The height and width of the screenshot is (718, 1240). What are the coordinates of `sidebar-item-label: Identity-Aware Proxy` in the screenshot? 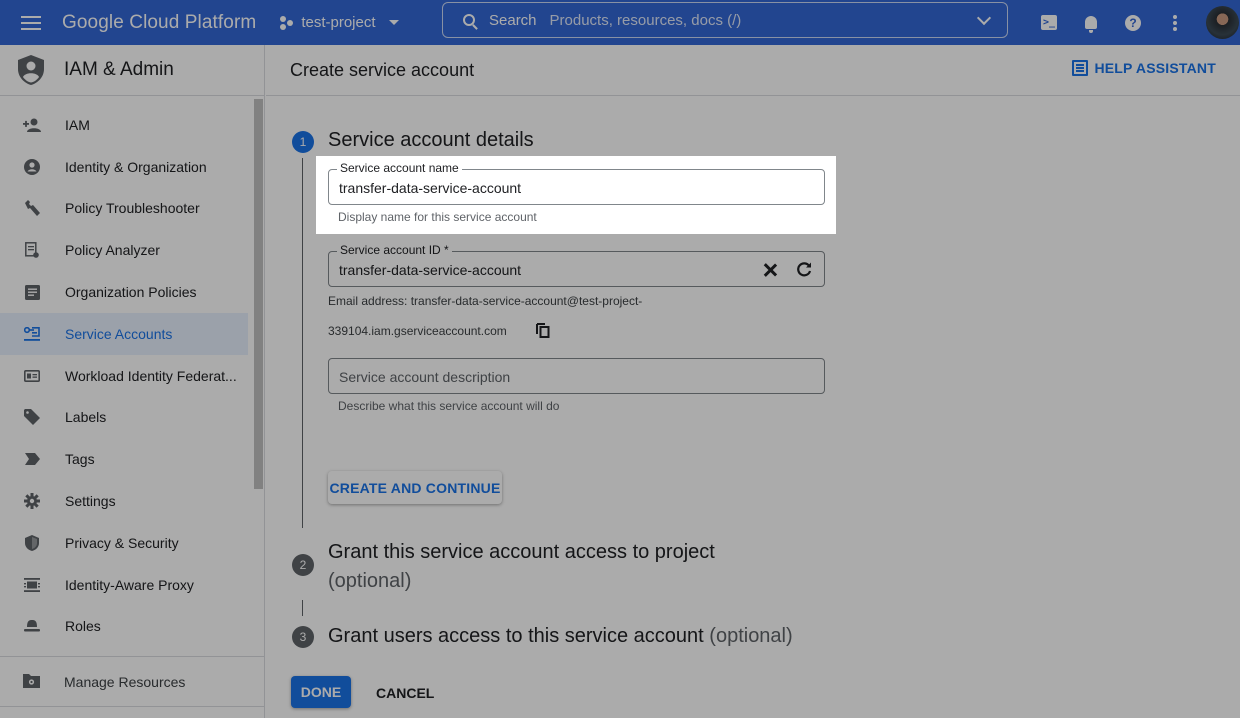 It's located at (129, 584).